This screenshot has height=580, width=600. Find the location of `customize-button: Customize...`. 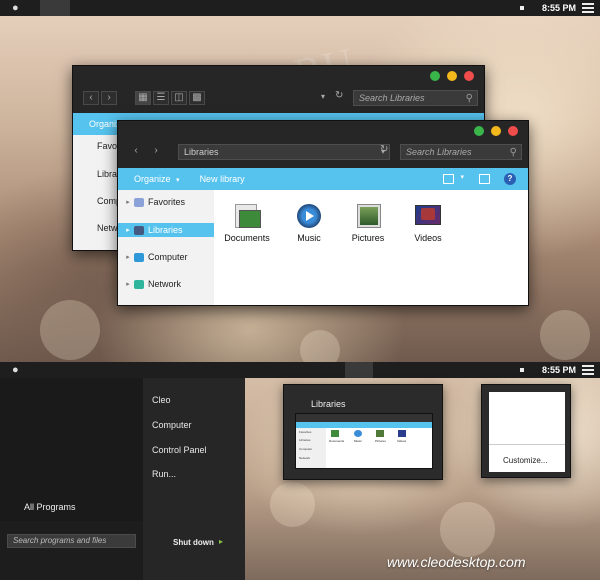

customize-button: Customize... is located at coordinates (525, 460).